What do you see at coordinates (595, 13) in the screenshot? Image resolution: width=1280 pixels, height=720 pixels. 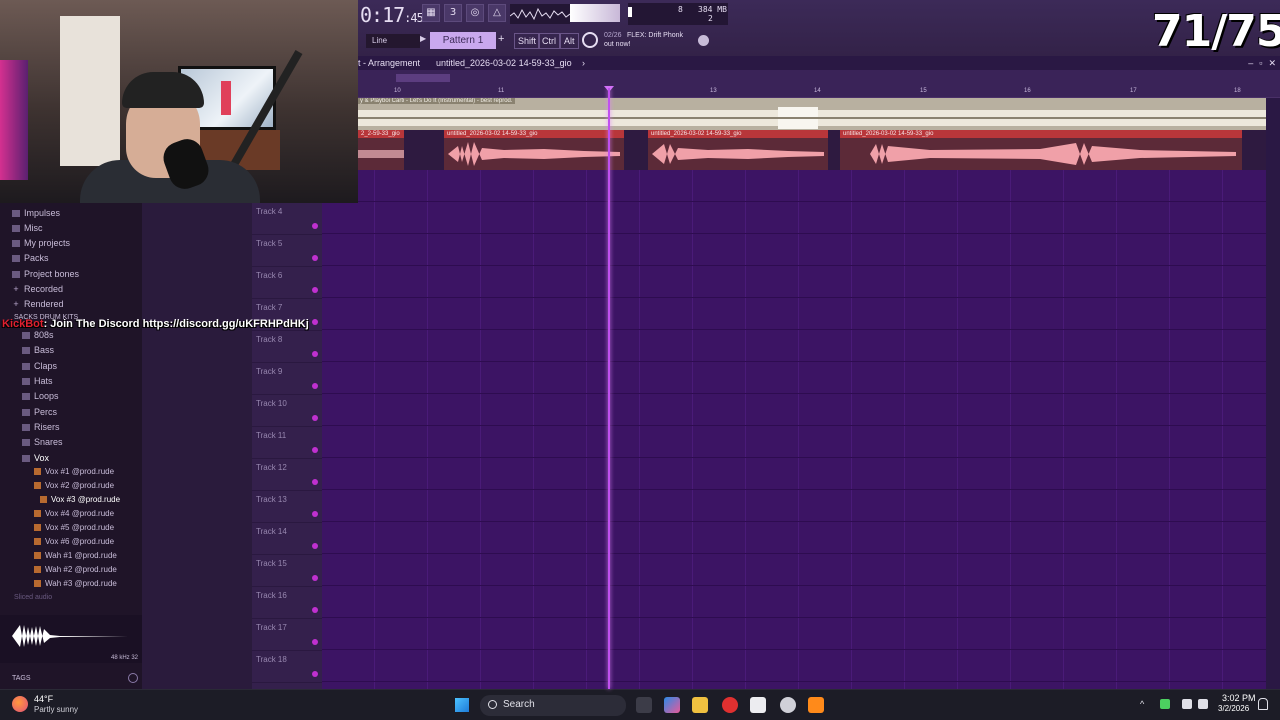 I see `master-volume-slider` at bounding box center [595, 13].